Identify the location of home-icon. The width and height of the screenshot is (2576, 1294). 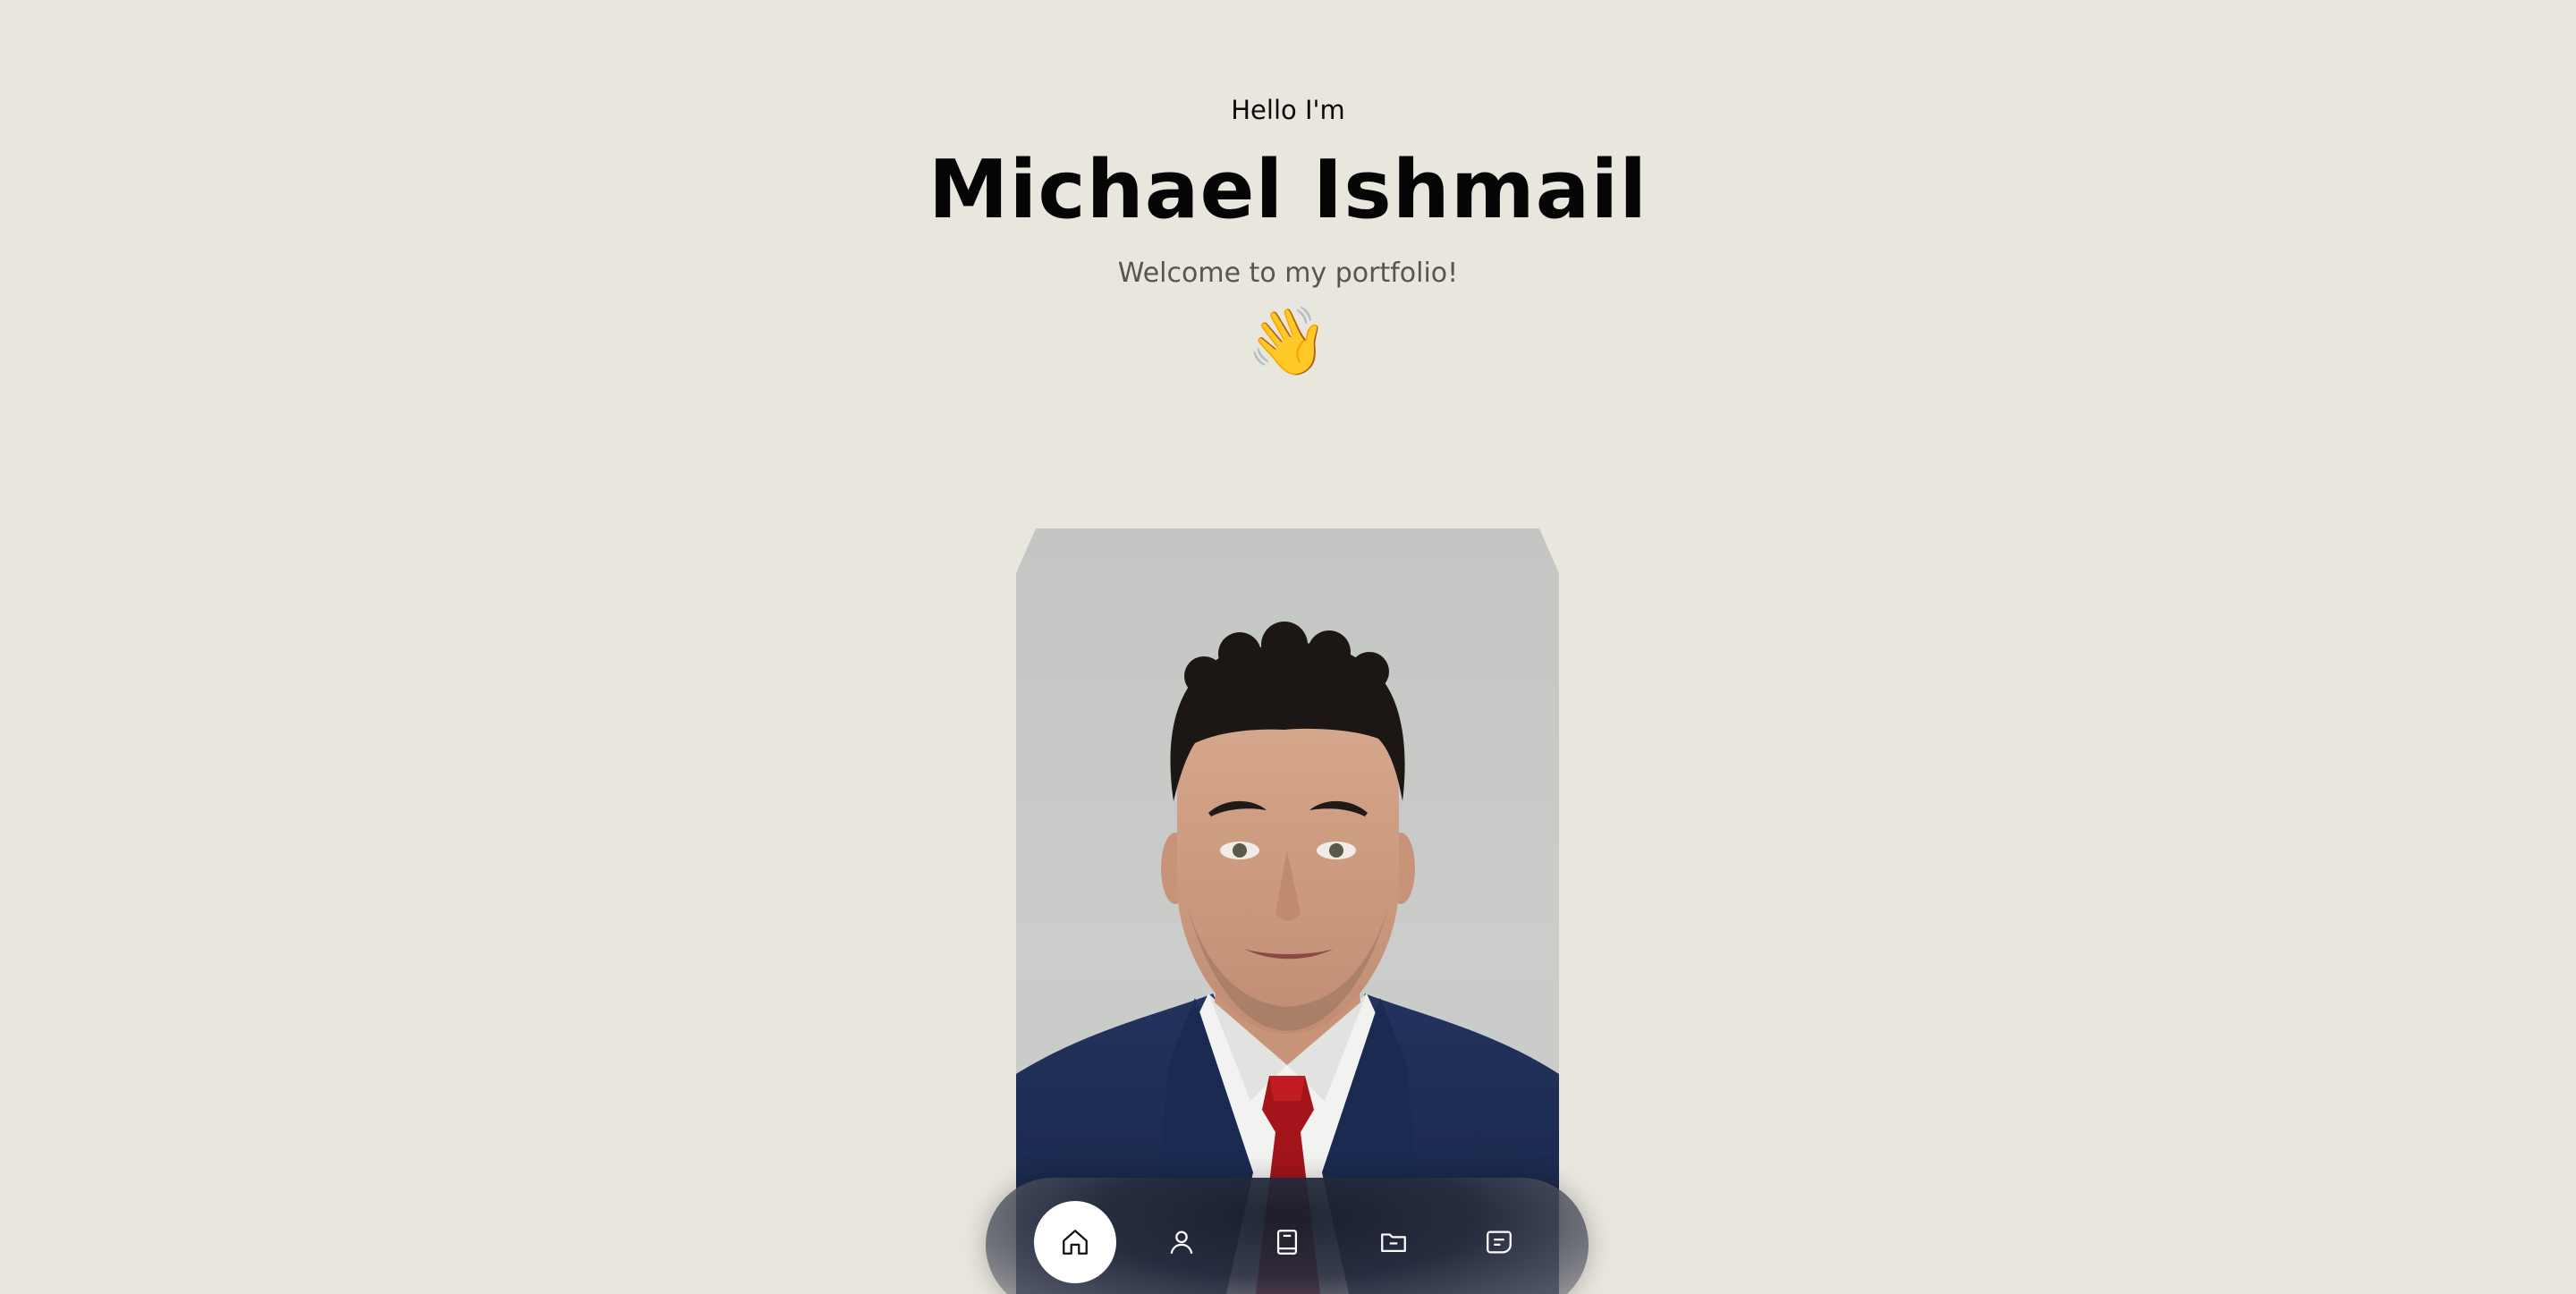
(1075, 1243).